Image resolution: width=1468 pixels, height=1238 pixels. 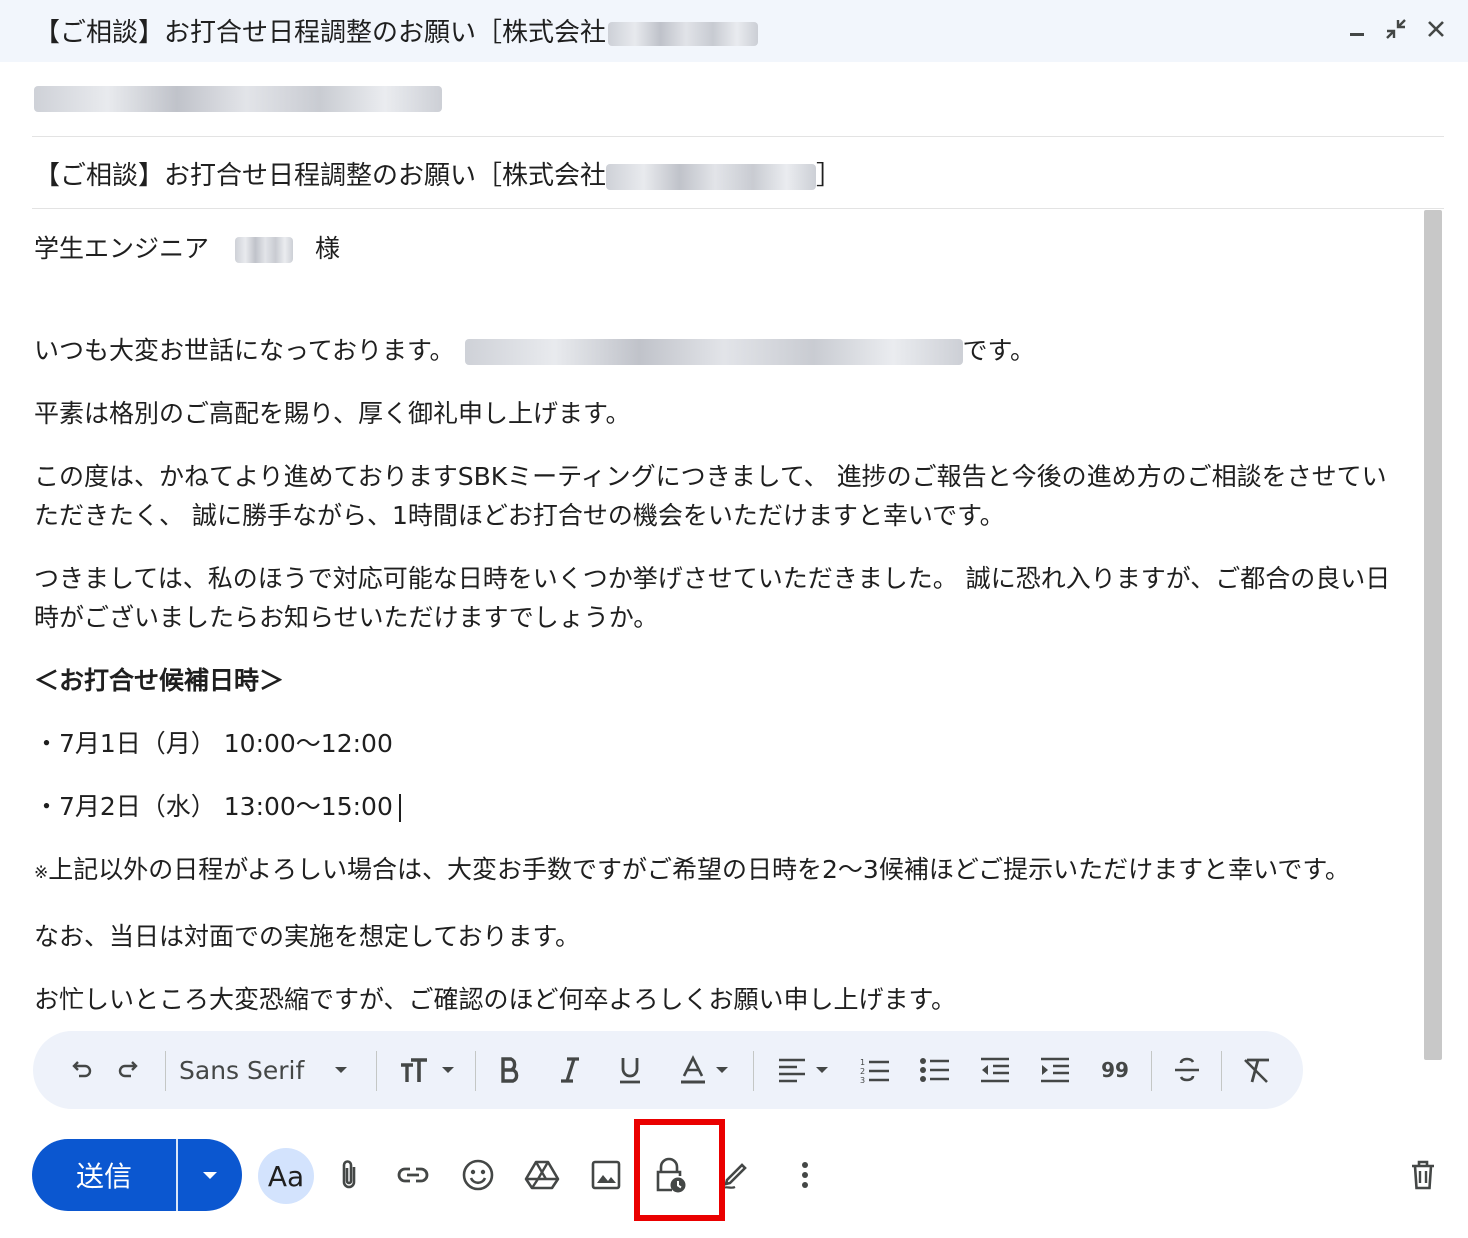 I want to click on font-family-select: Sans Serif, so click(x=274, y=1070).